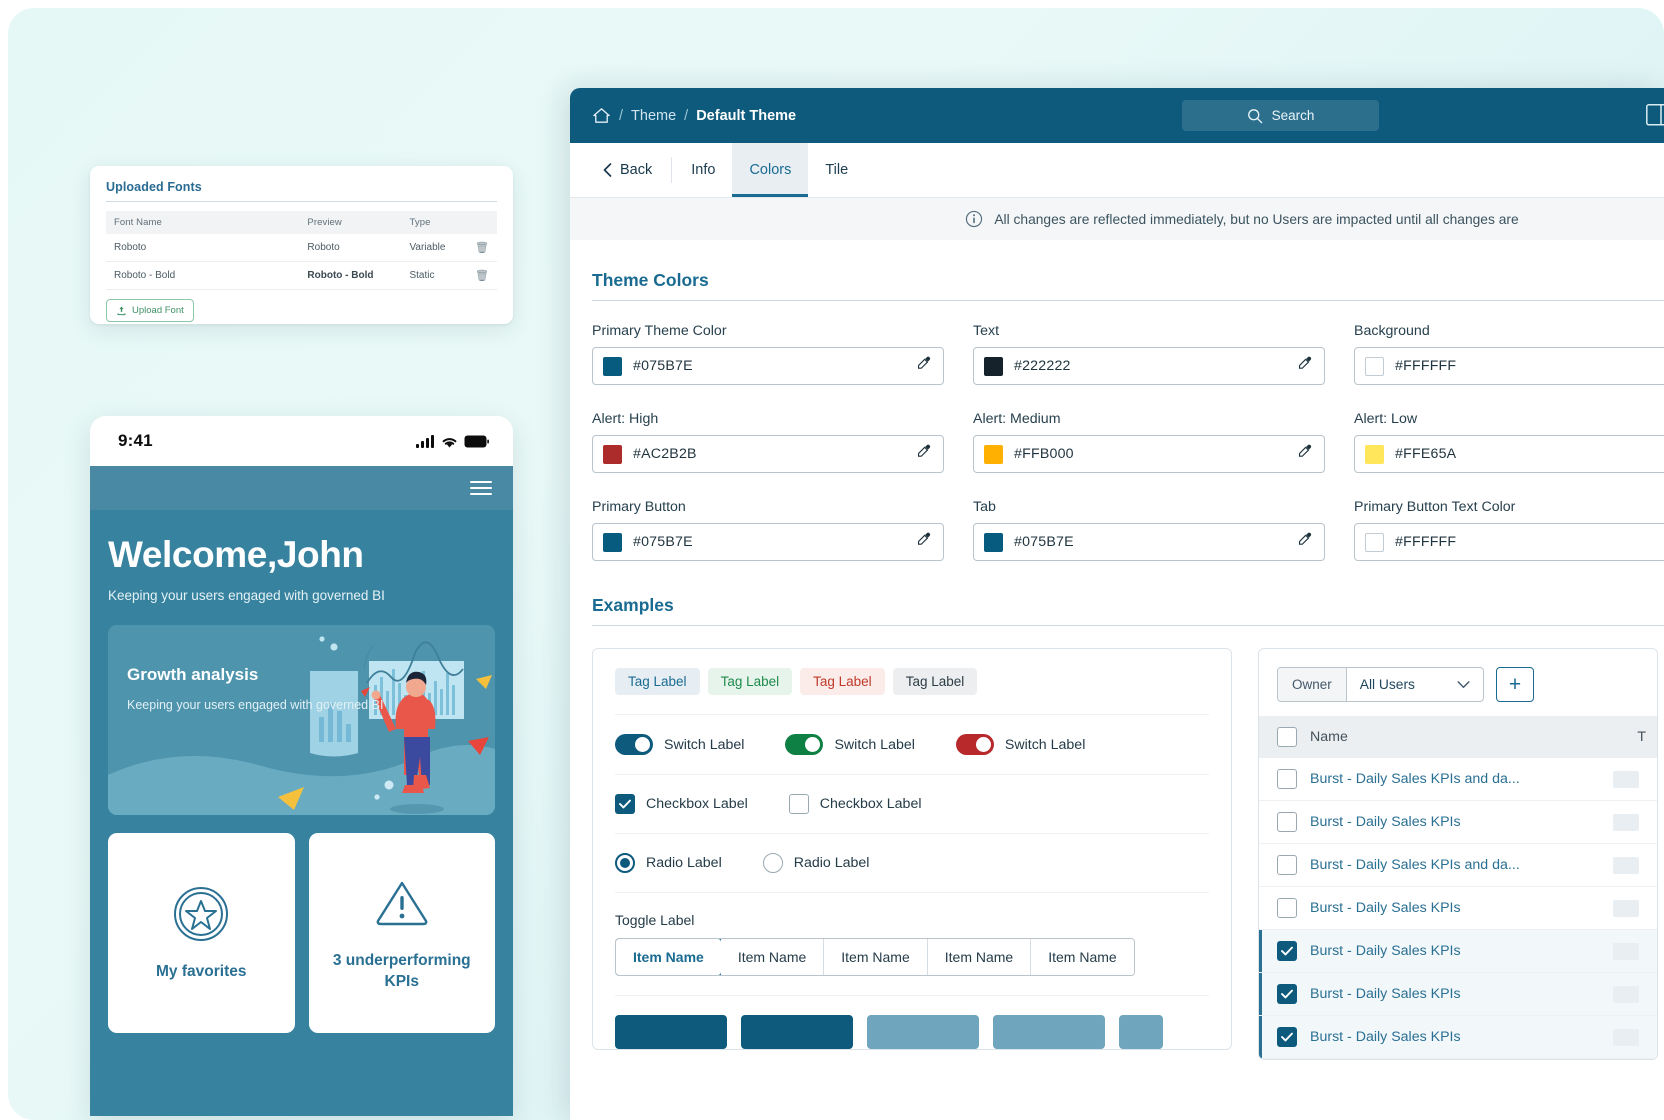 The height and width of the screenshot is (1120, 1664). Describe the element at coordinates (201, 933) in the screenshot. I see `kpi-card-favorites: My favorites` at that location.